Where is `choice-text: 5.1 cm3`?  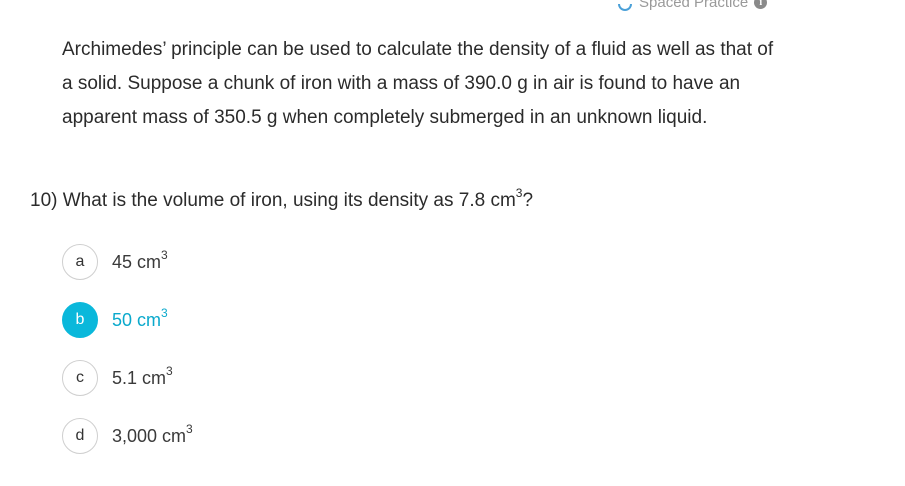
choice-text: 5.1 cm3 is located at coordinates (142, 375).